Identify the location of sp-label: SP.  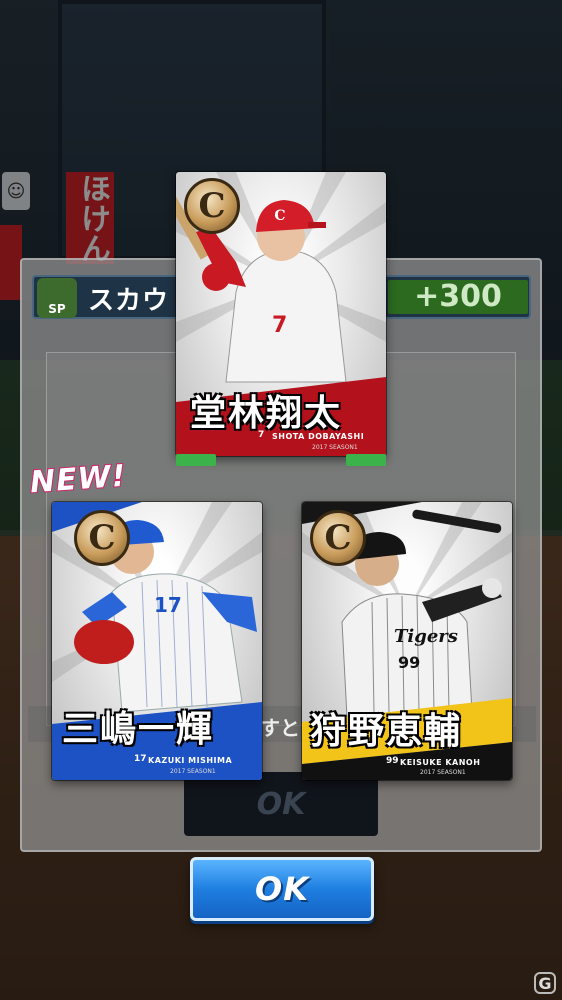
(57, 309).